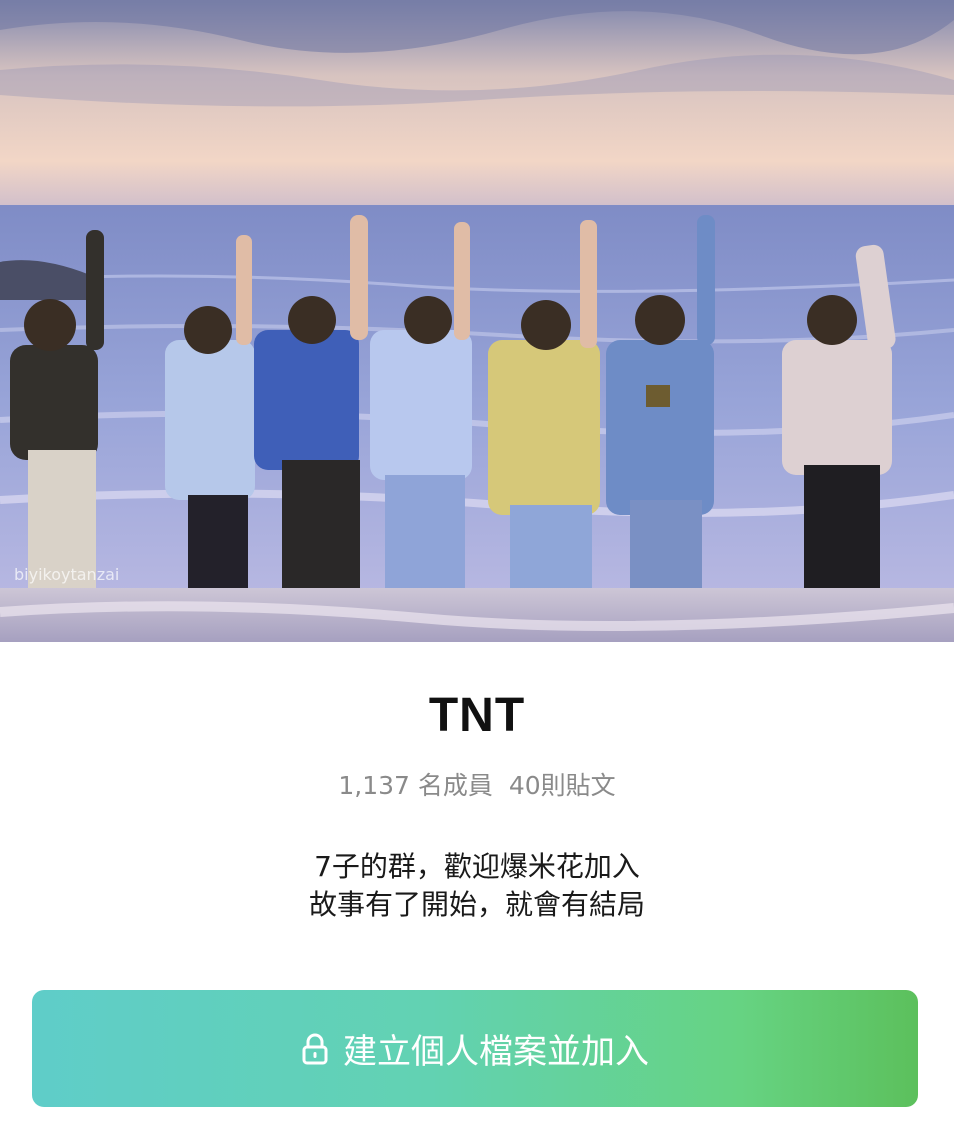 The image size is (954, 1135). I want to click on join-button-label: 建立個人檔案並加入, so click(496, 1052).